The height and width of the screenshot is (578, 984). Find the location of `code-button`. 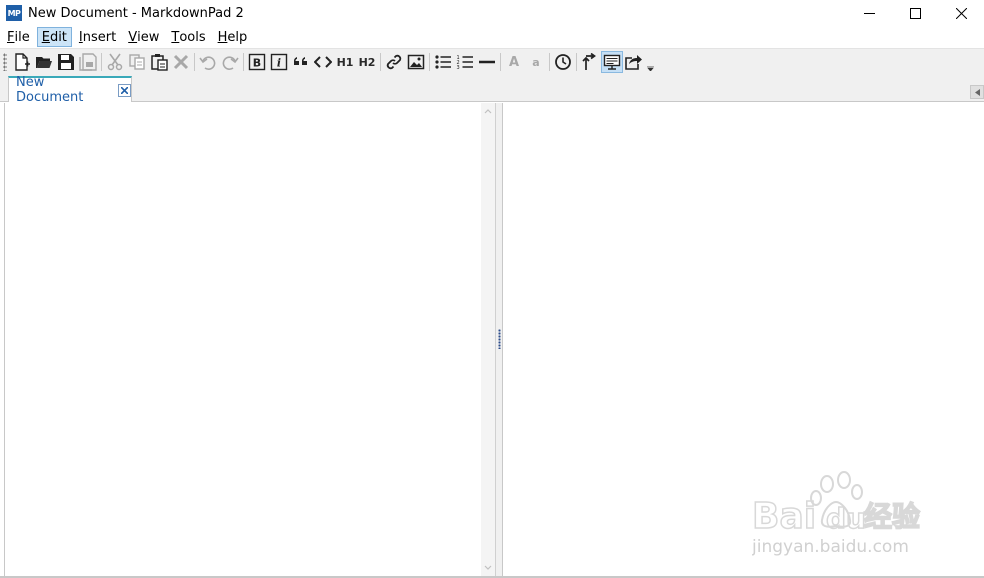

code-button is located at coordinates (323, 62).